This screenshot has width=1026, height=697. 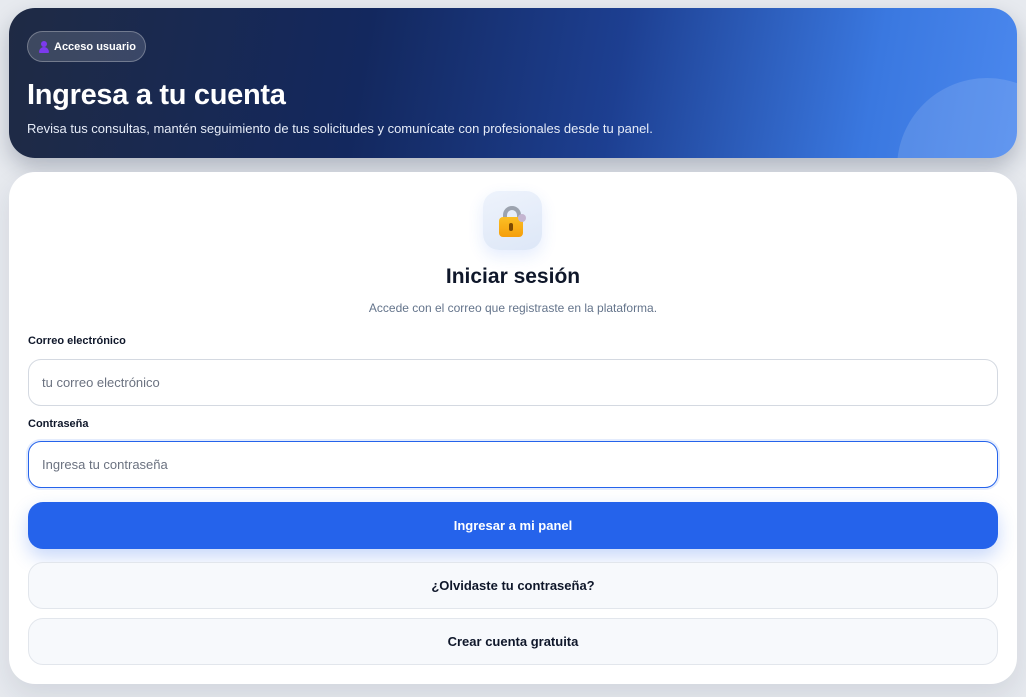 I want to click on access-badge: Acceso usuario, so click(x=86, y=46).